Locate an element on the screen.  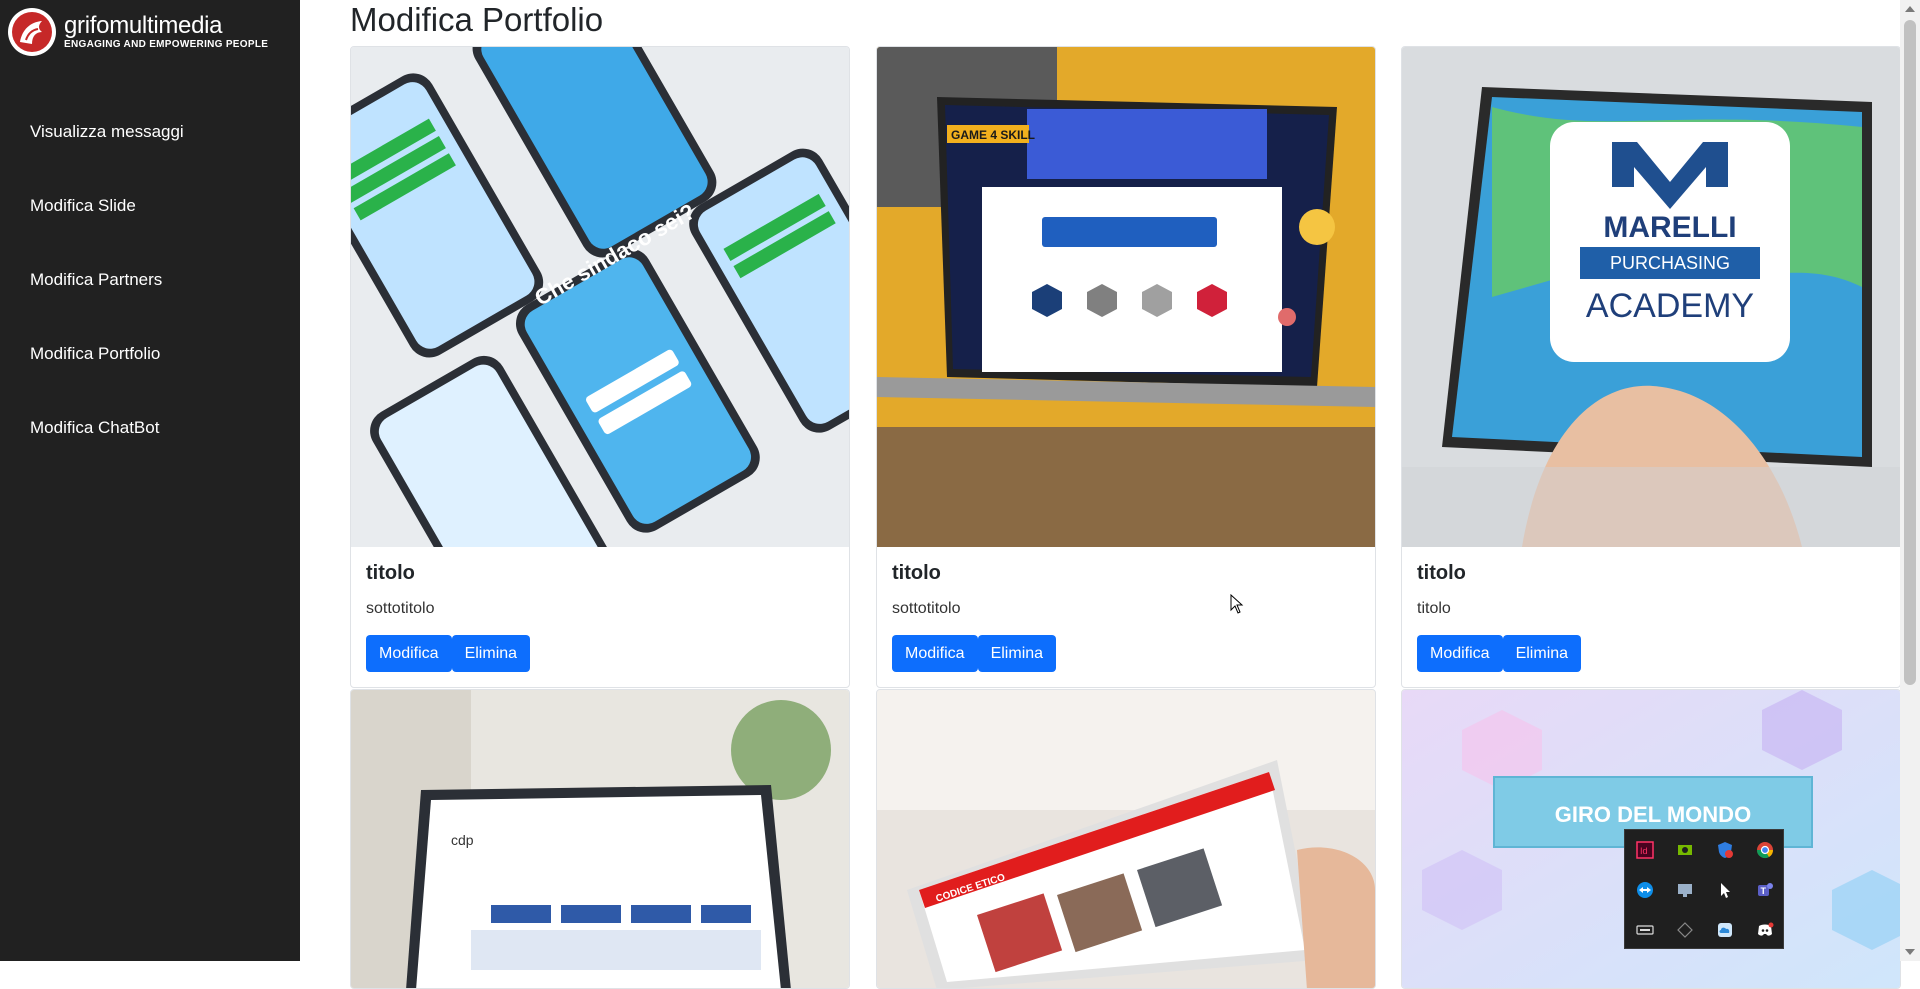
display-icon is located at coordinates (1685, 890).